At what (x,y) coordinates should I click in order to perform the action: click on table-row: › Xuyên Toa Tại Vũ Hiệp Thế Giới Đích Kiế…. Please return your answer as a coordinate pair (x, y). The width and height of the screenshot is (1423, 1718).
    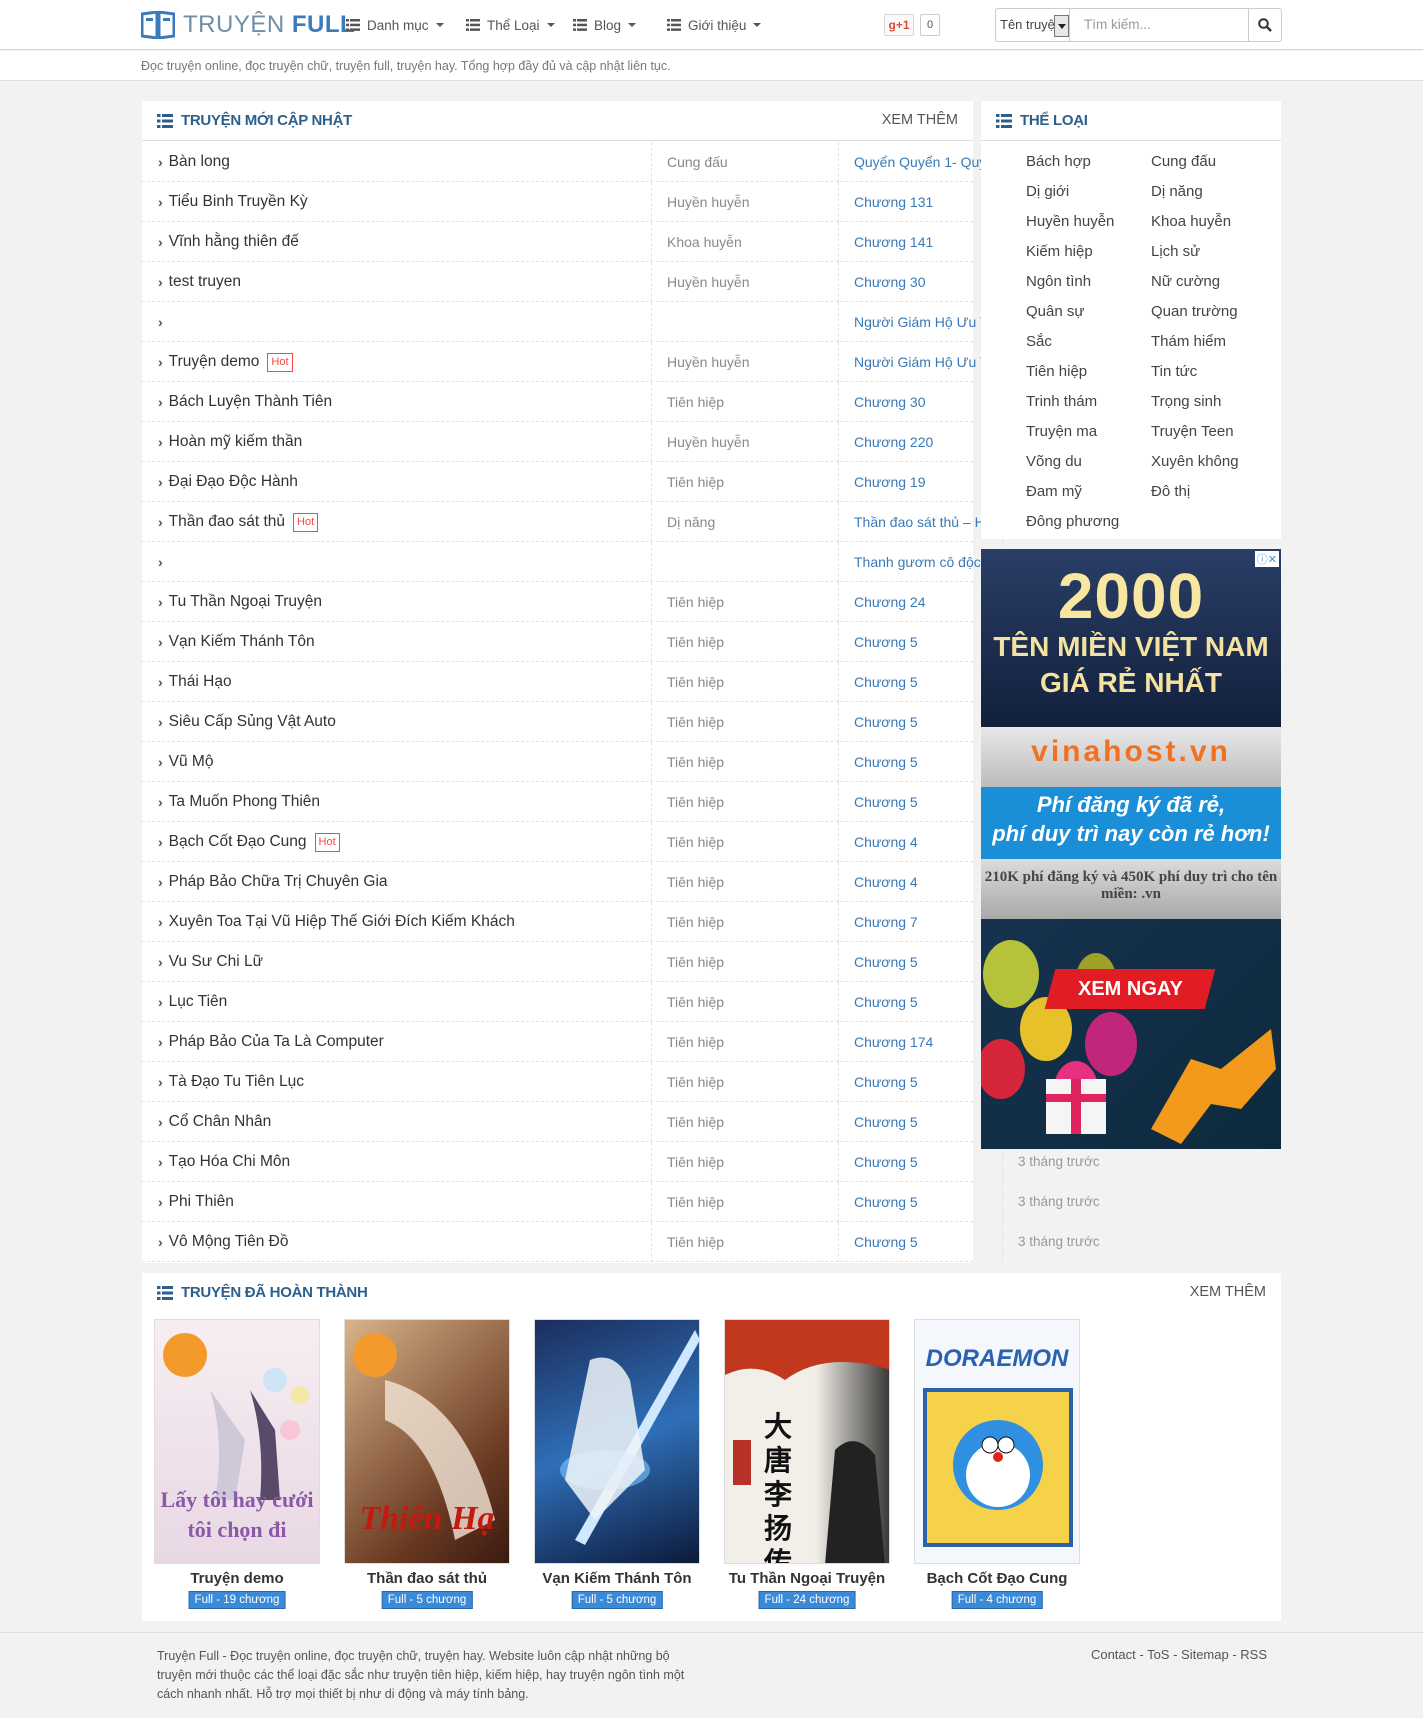
    Looking at the image, I should click on (621, 922).